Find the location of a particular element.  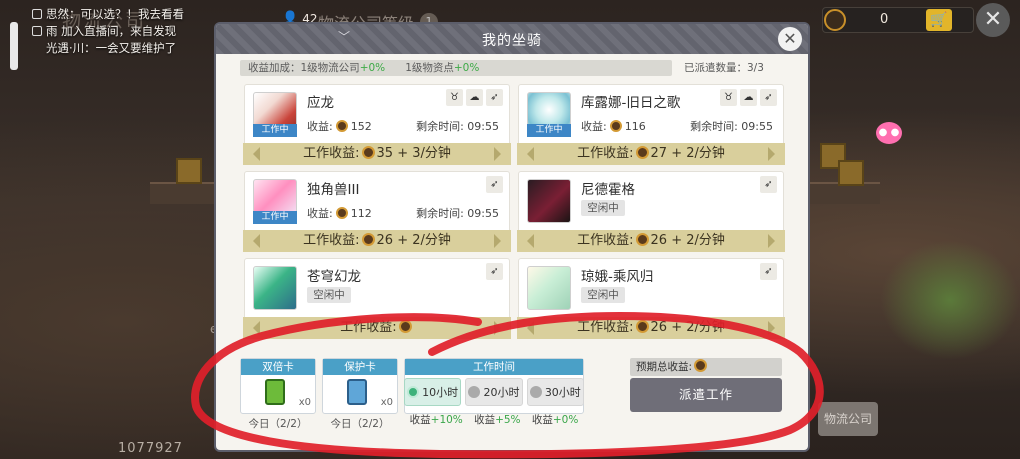

background-number: 1077927 is located at coordinates (150, 448).